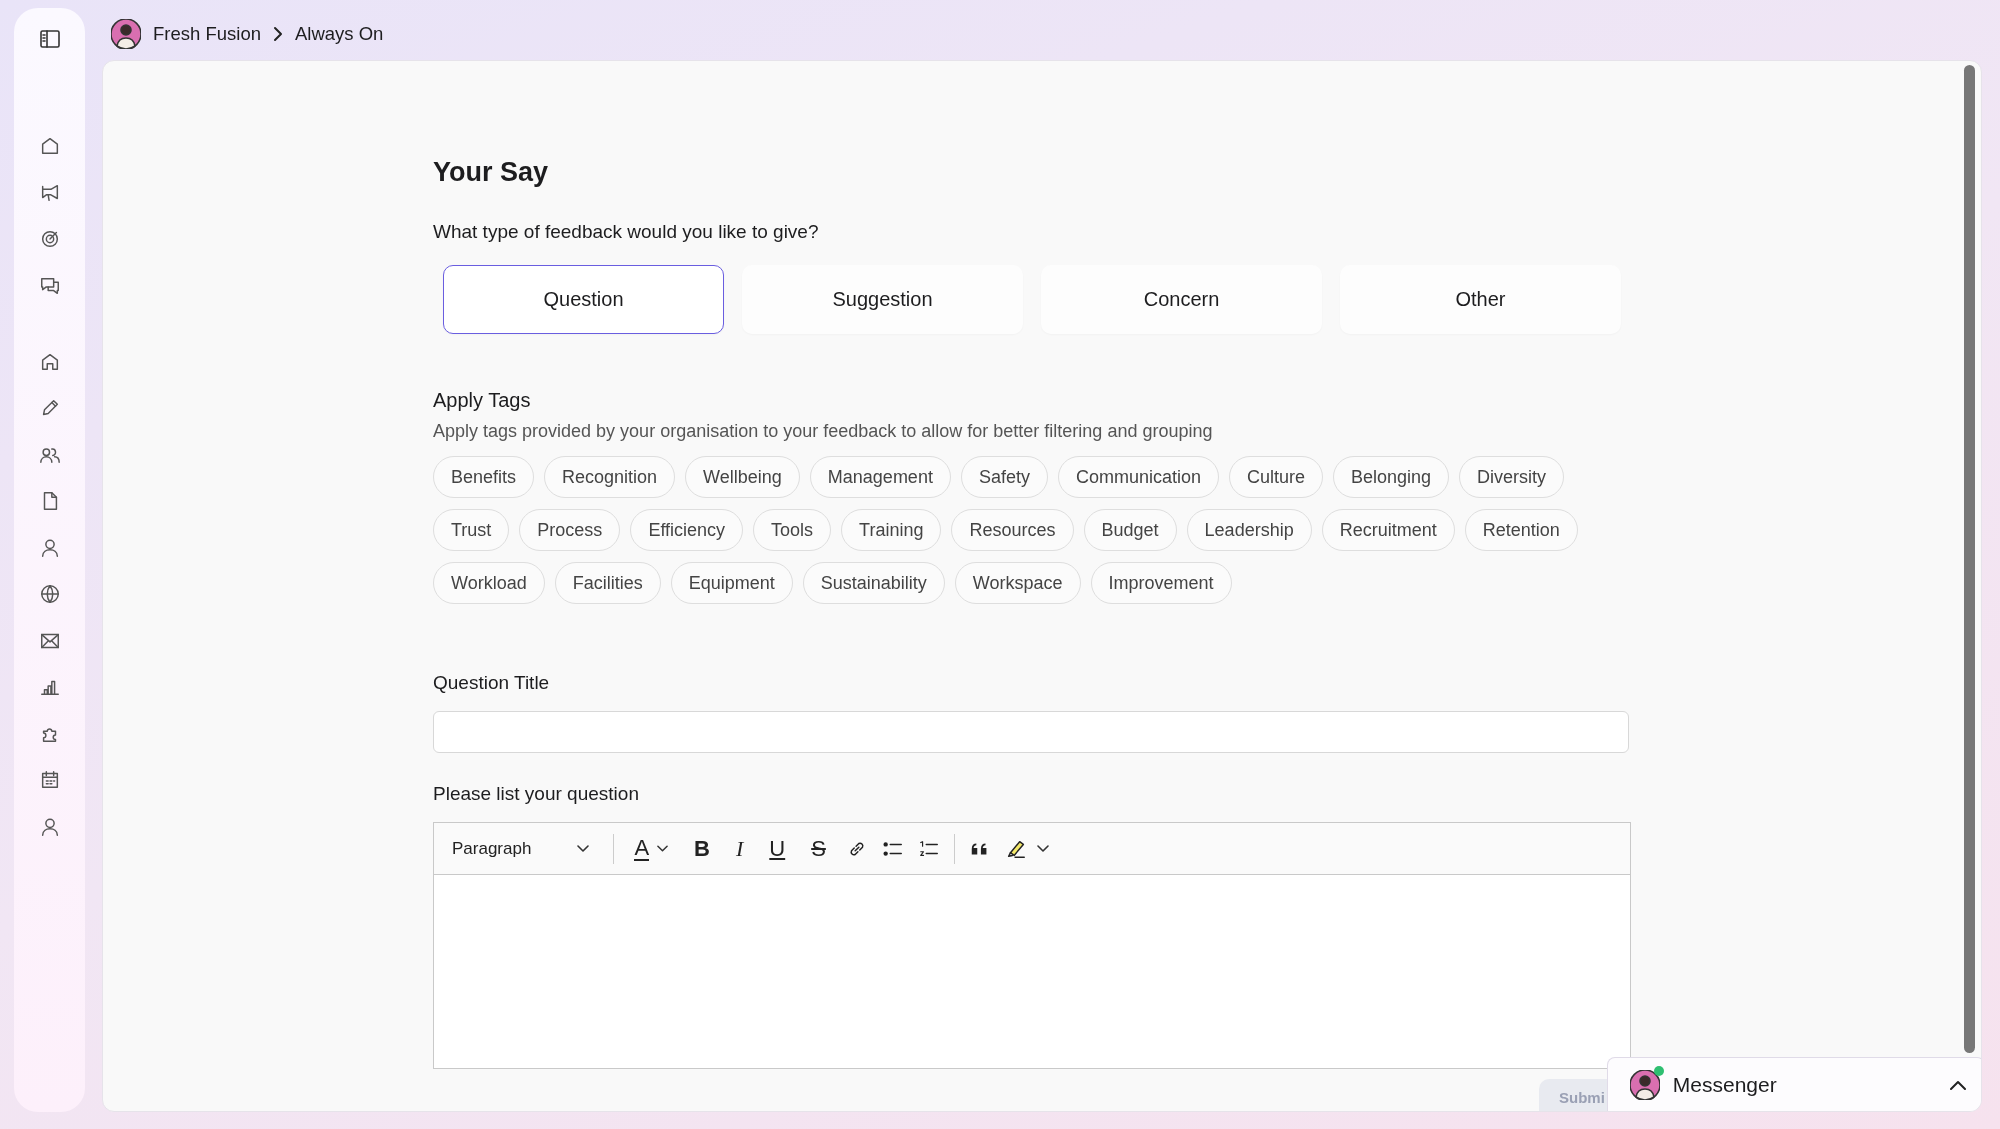 This screenshot has height=1129, width=2000. What do you see at coordinates (1130, 530) in the screenshot?
I see `tag-chip: Budget` at bounding box center [1130, 530].